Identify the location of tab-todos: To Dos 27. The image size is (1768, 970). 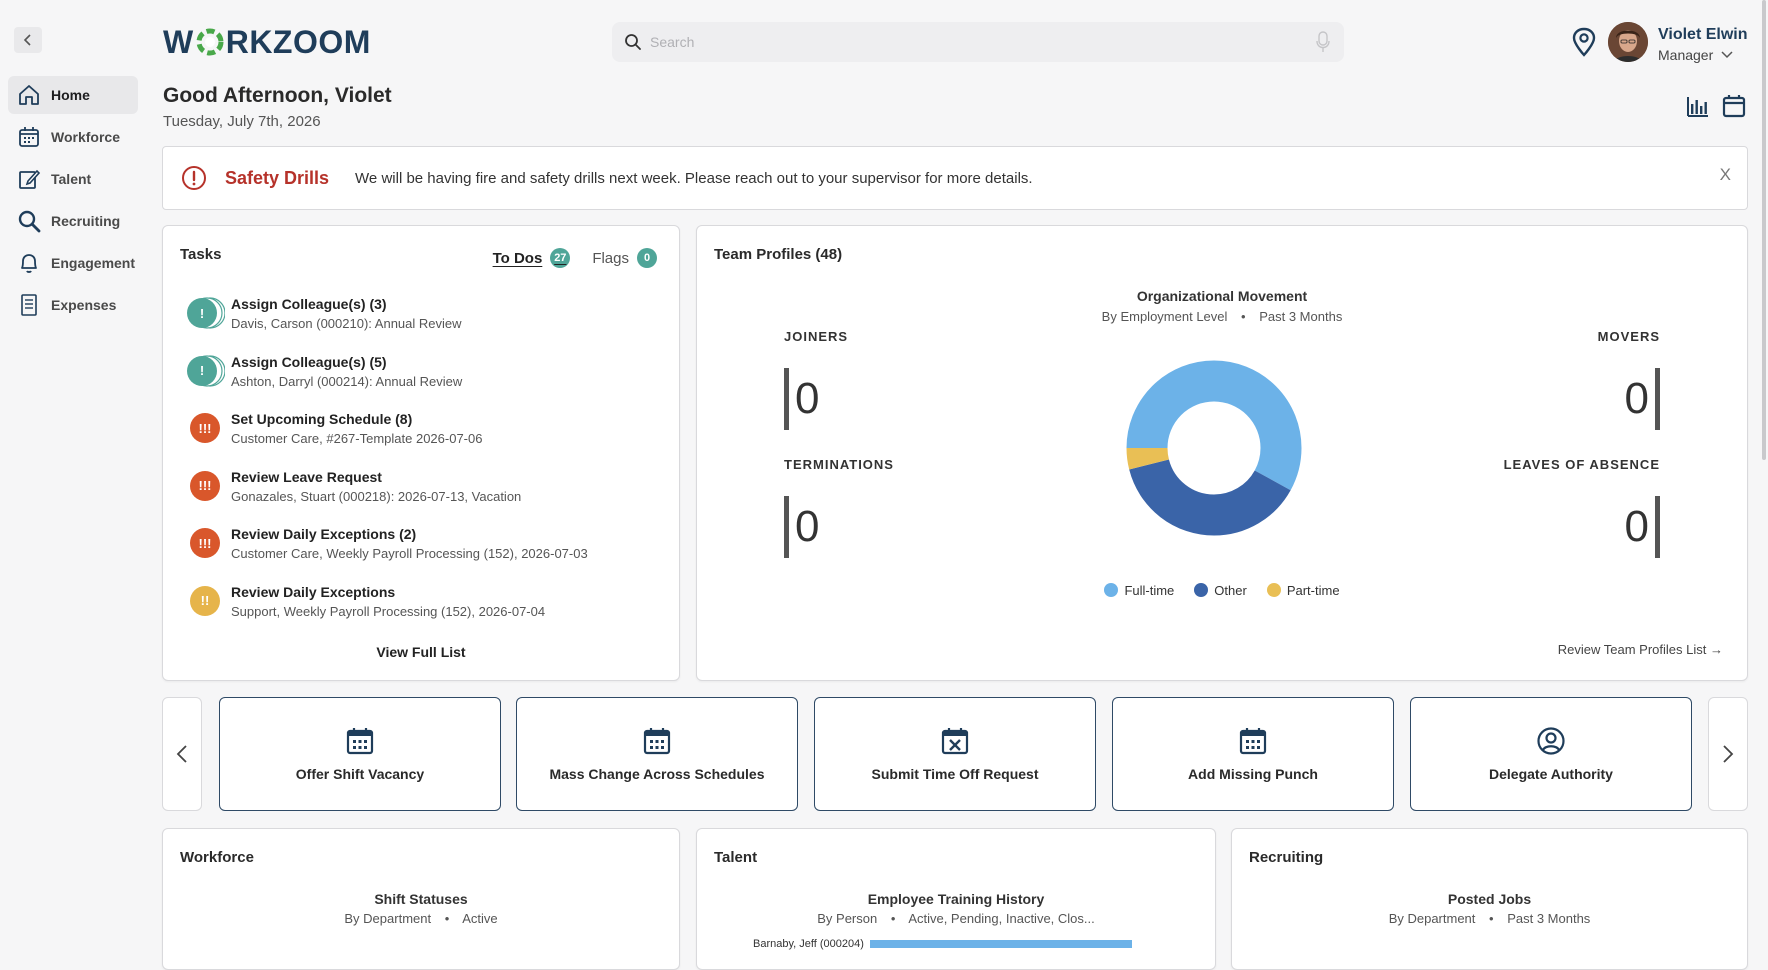
(532, 258).